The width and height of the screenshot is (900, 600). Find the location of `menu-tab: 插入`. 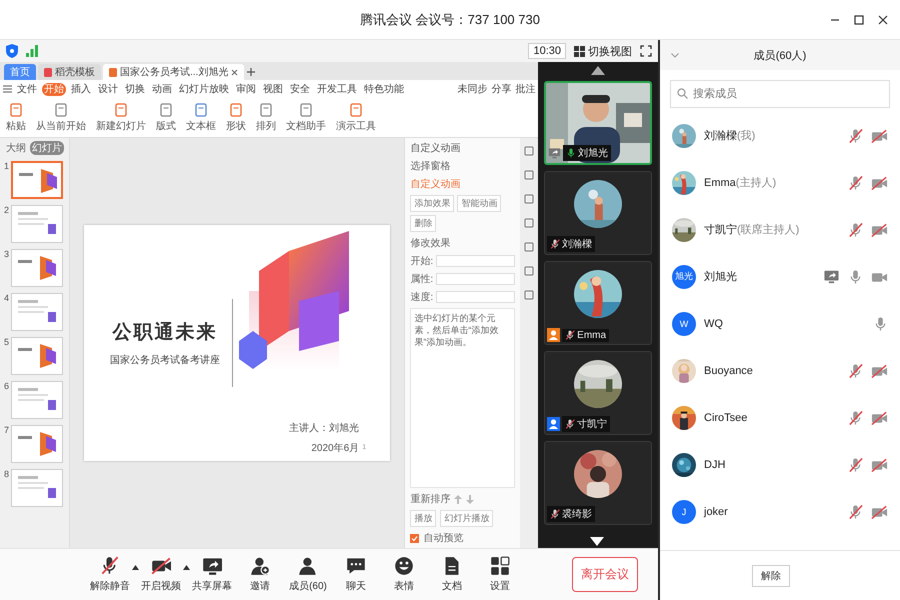

menu-tab: 插入 is located at coordinates (81, 89).